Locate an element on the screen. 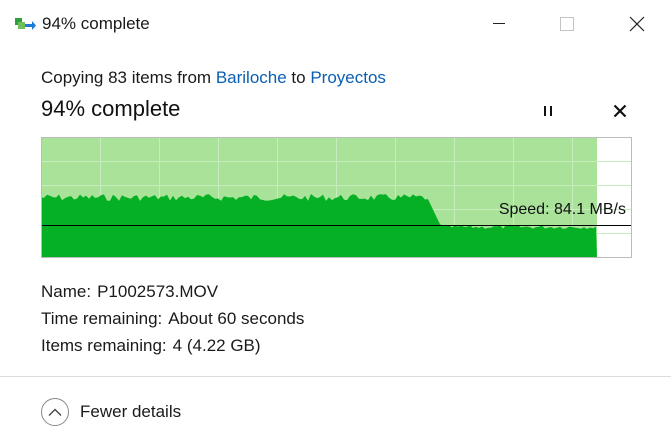  copy-connector: to is located at coordinates (298, 77).